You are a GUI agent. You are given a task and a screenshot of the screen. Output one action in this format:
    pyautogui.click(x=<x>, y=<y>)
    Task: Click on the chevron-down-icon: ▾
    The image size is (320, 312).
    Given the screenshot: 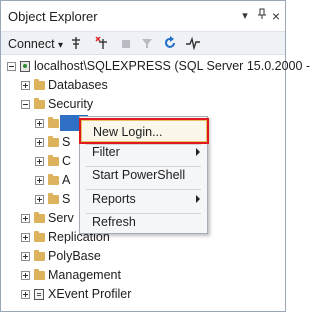 What is the action you would take?
    pyautogui.click(x=61, y=45)
    